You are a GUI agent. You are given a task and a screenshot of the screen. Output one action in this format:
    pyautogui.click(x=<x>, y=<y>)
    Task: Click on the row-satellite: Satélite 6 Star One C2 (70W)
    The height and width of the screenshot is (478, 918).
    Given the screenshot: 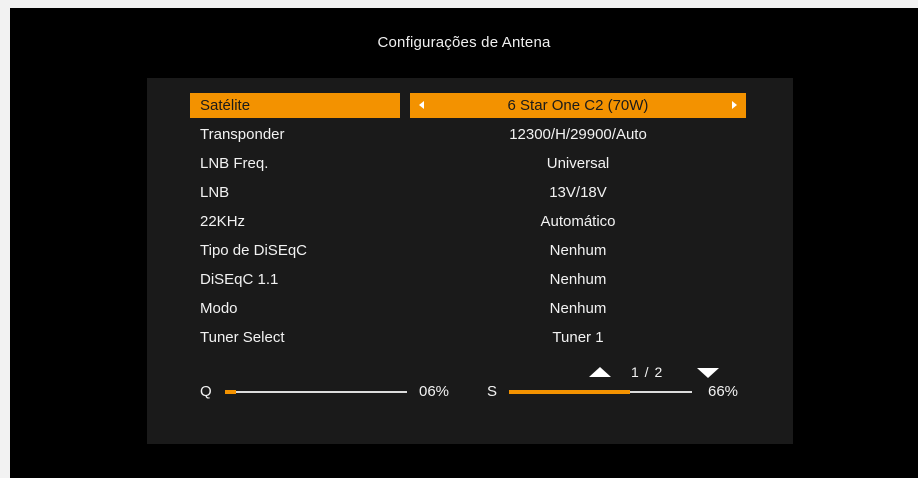 What is the action you would take?
    pyautogui.click(x=468, y=105)
    